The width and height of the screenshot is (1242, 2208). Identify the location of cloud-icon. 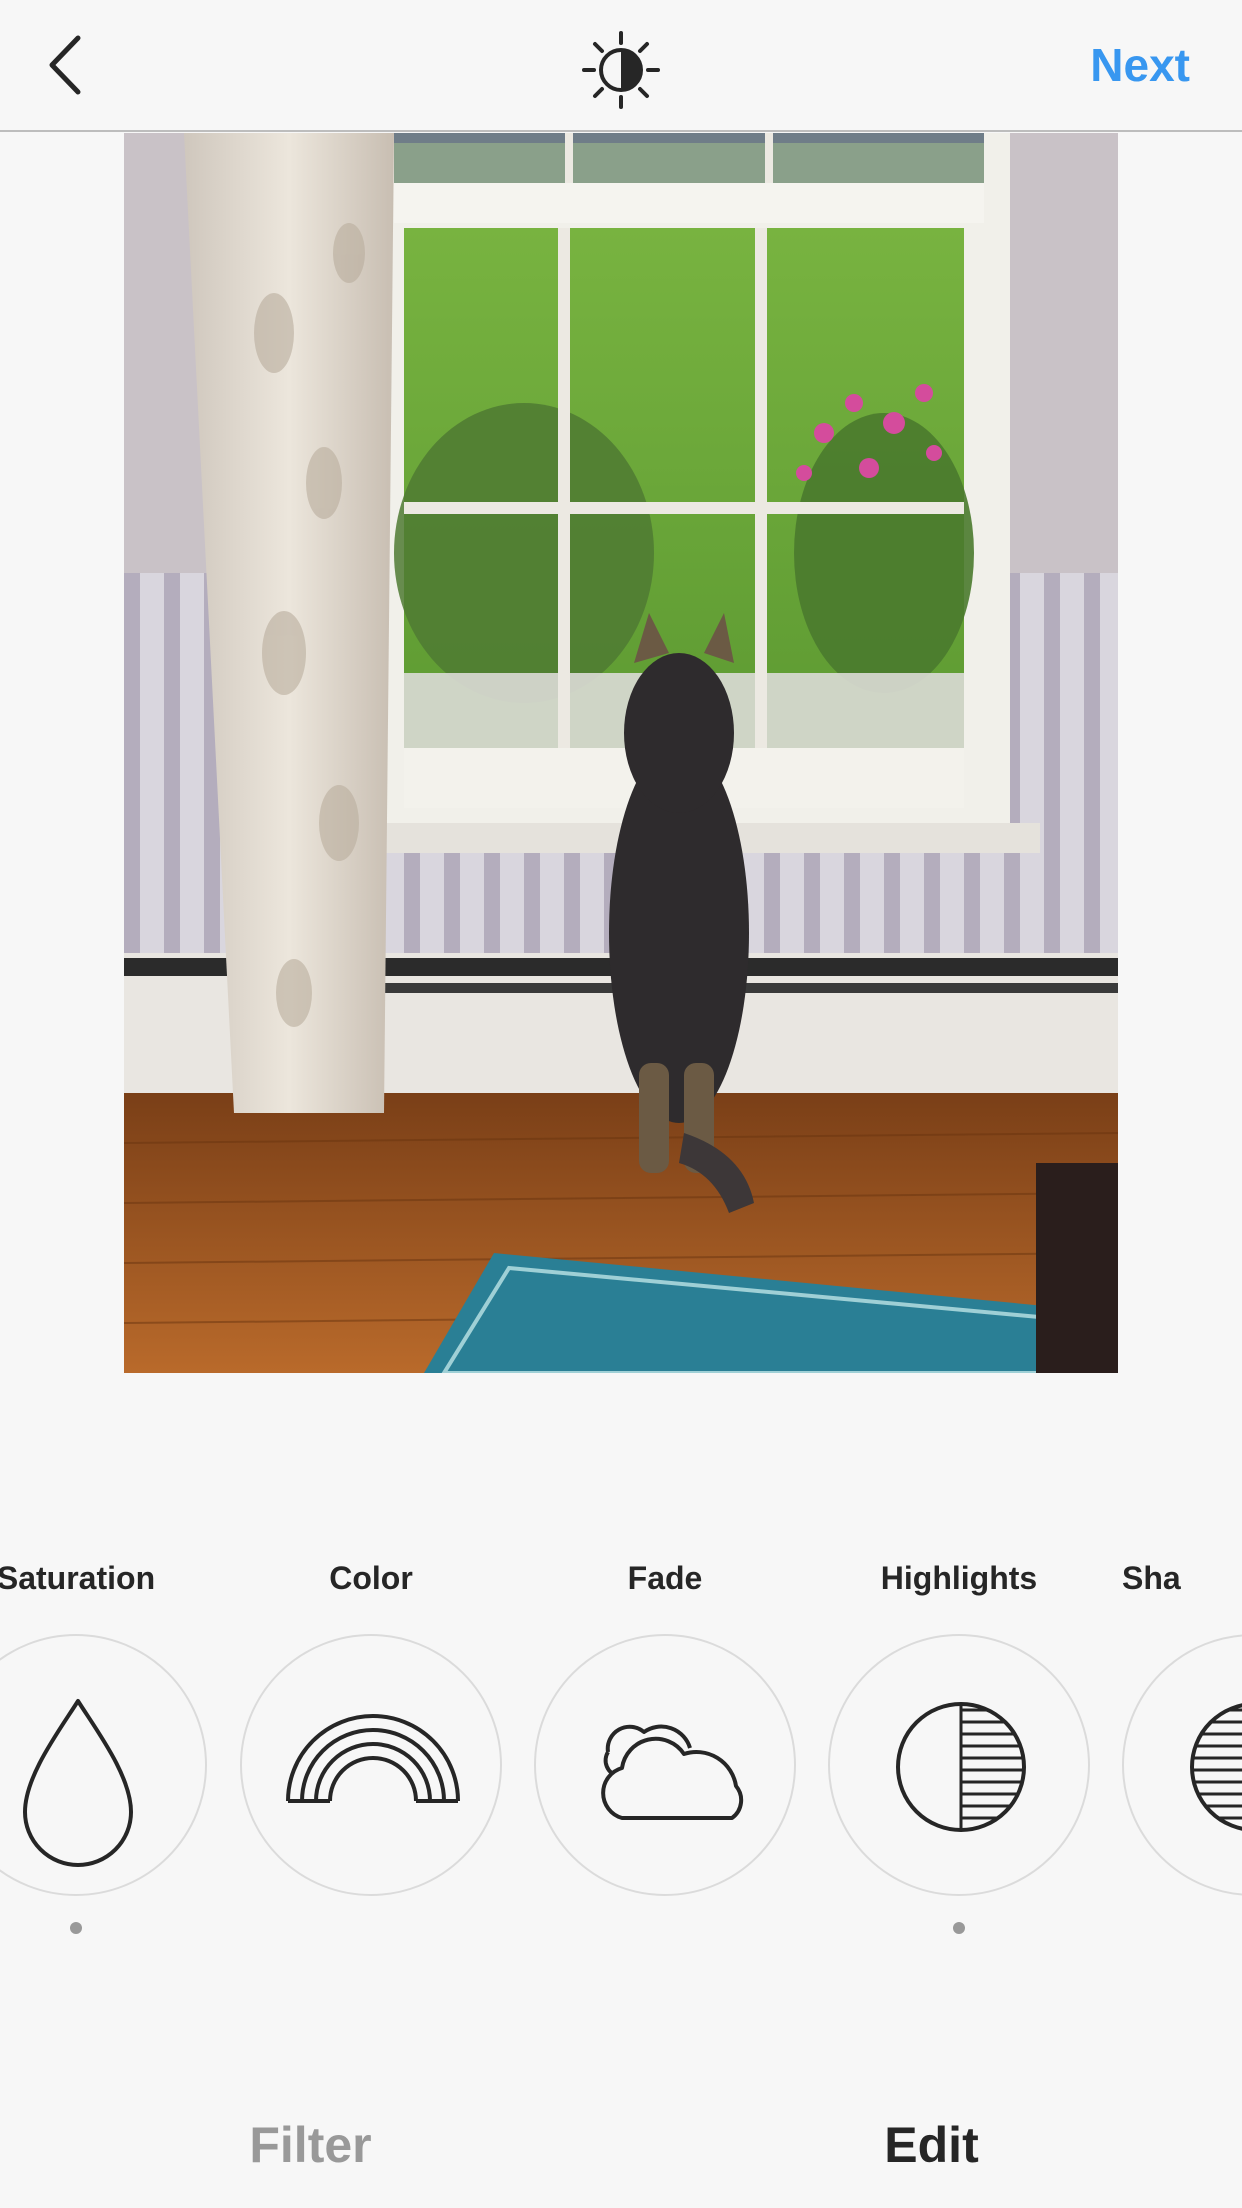
(672, 1772).